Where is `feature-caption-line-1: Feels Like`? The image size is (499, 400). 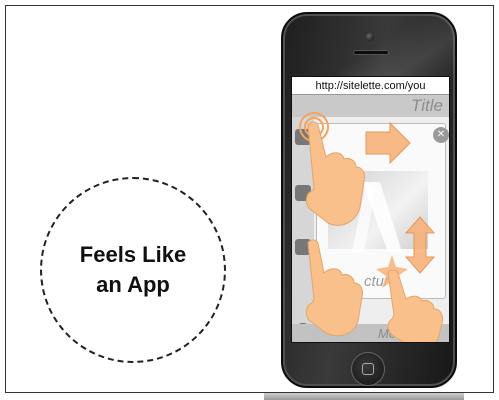 feature-caption-line-1: Feels Like is located at coordinates (133, 254).